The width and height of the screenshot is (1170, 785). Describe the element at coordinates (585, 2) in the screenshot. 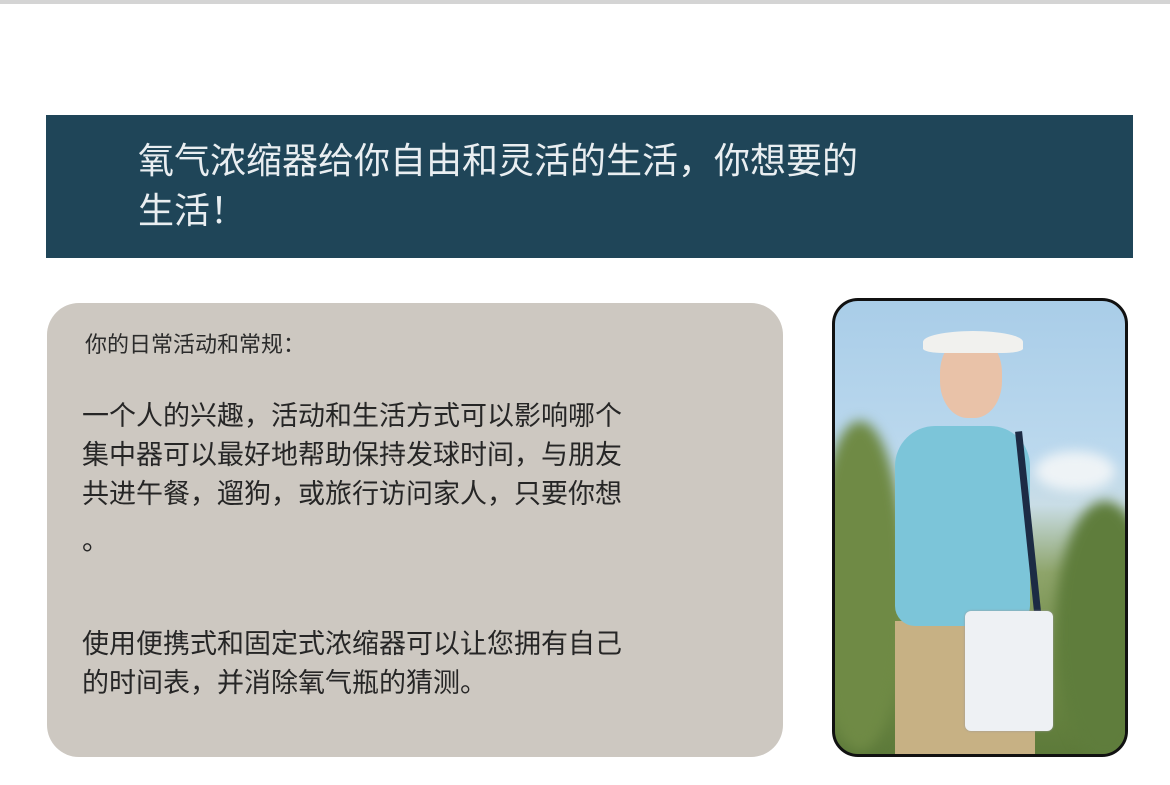

I see `top-edge` at that location.